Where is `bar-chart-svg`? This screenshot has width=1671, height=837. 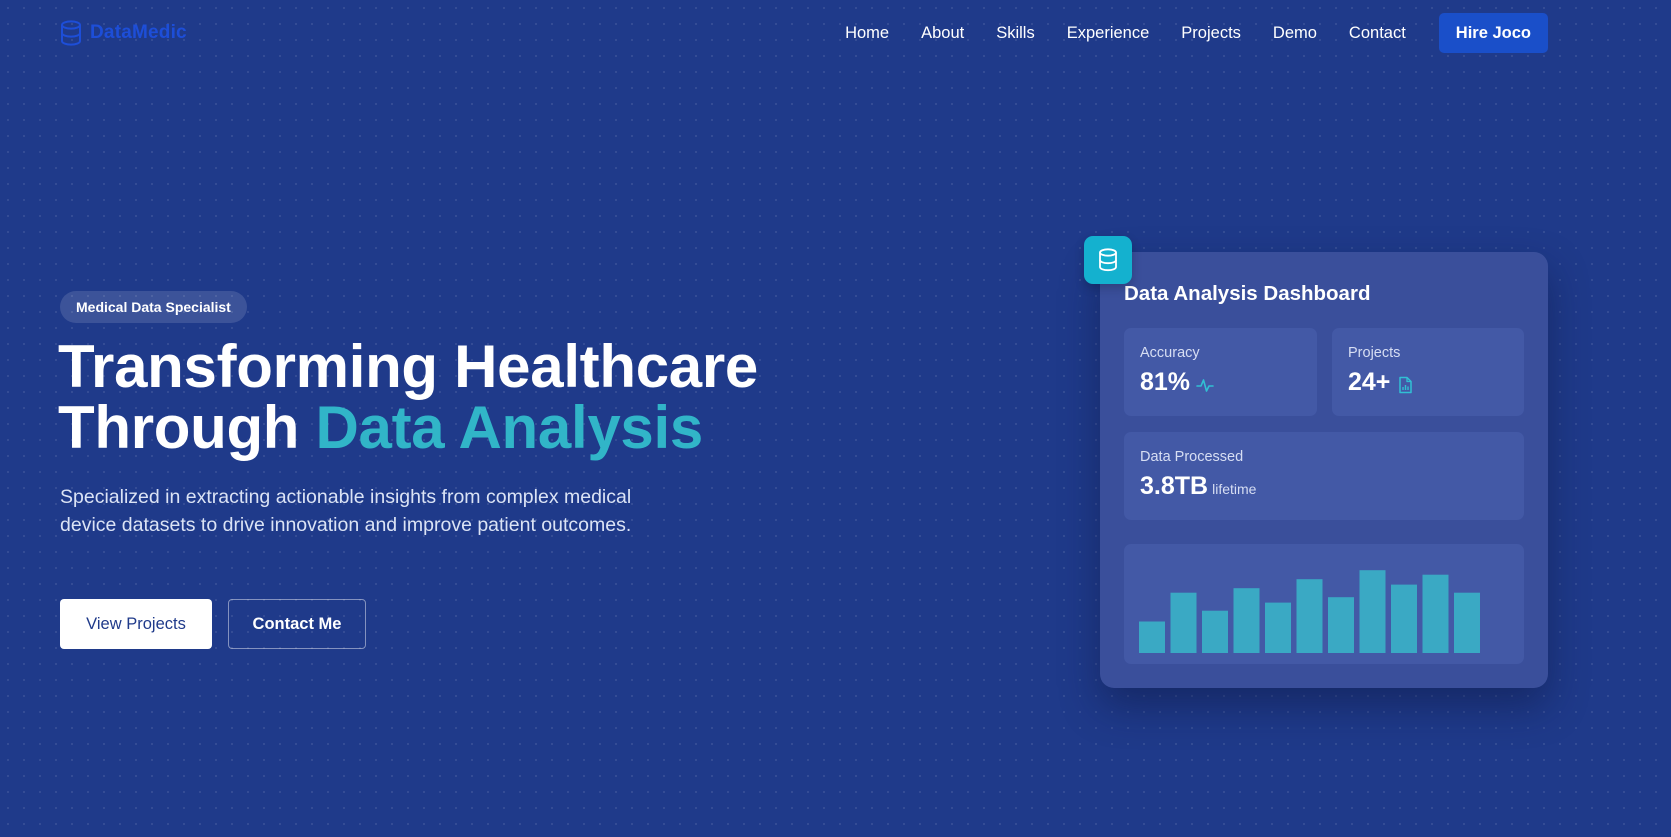
bar-chart-svg is located at coordinates (1309, 611).